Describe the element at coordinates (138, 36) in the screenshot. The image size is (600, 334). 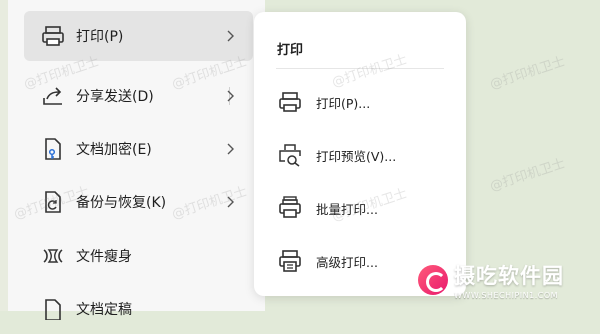
I see `menu-item-print: 打印(P)` at that location.